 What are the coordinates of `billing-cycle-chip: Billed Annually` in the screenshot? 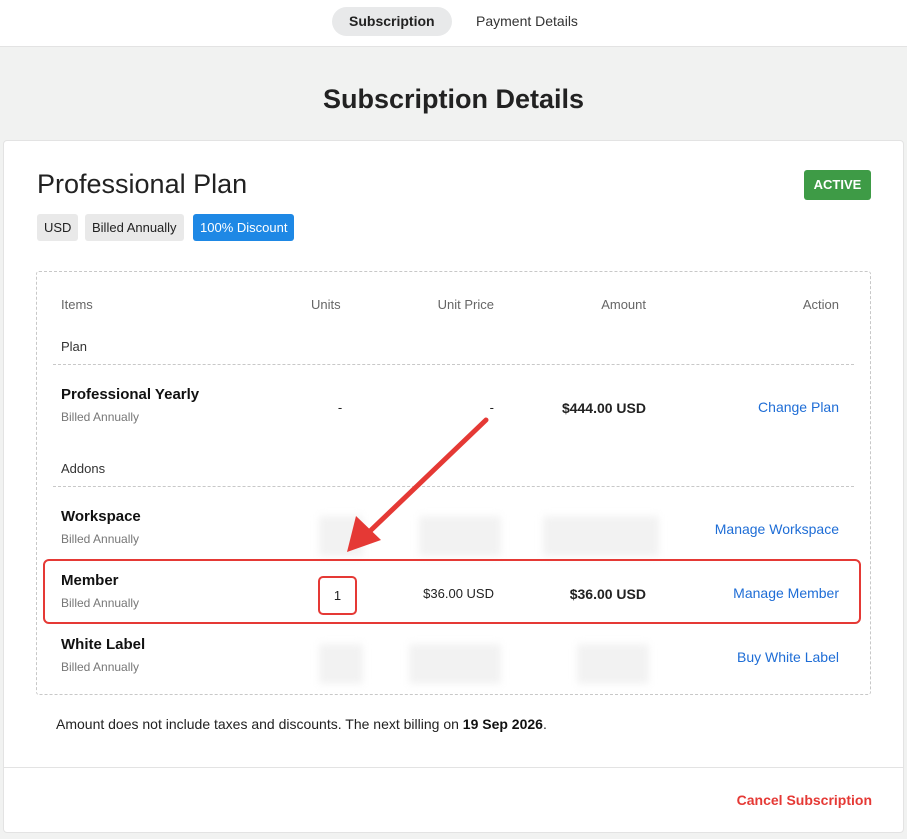 It's located at (134, 227).